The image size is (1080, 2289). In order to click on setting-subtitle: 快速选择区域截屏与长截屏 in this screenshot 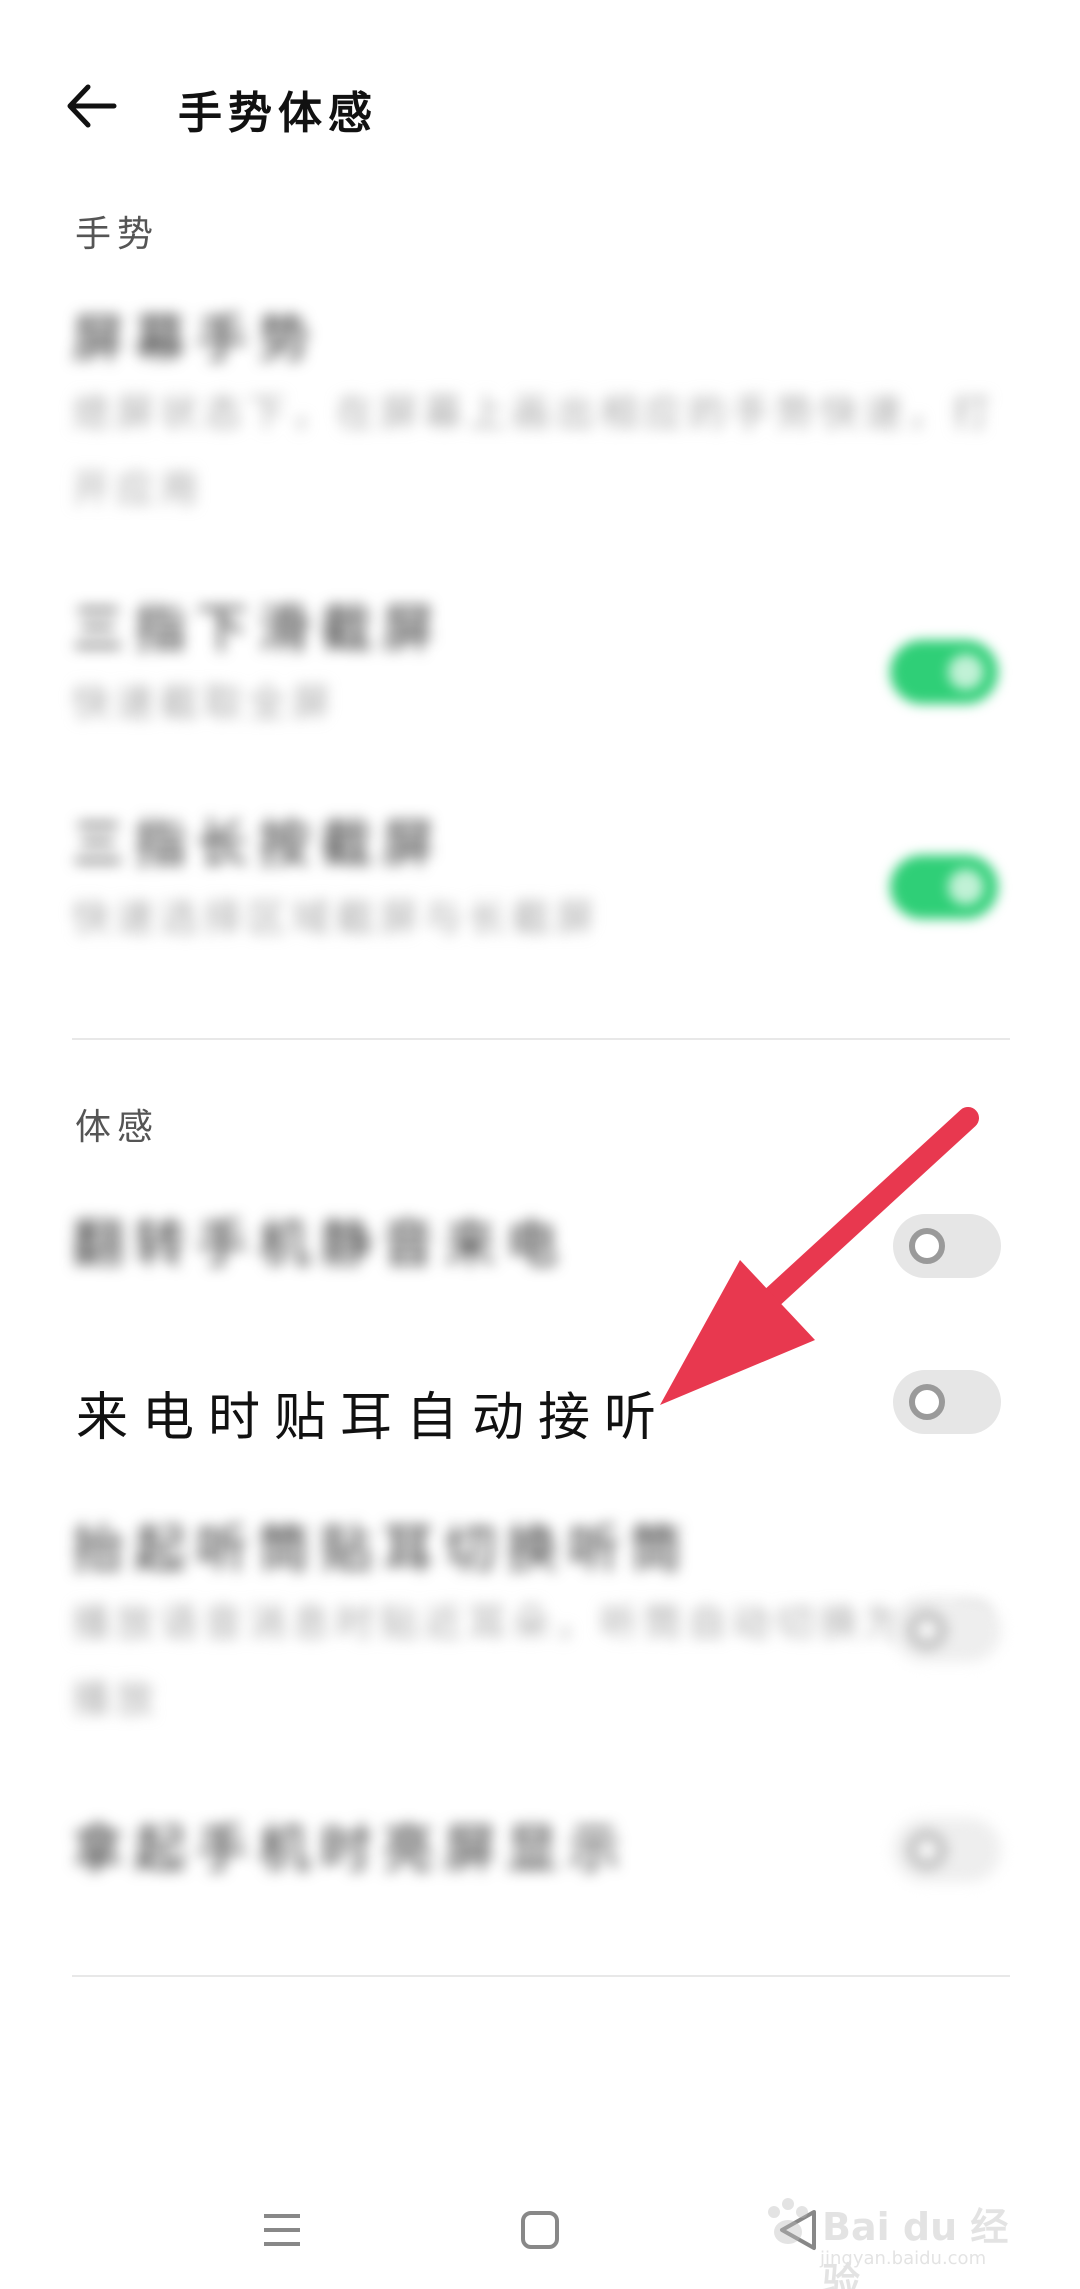, I will do `click(336, 918)`.